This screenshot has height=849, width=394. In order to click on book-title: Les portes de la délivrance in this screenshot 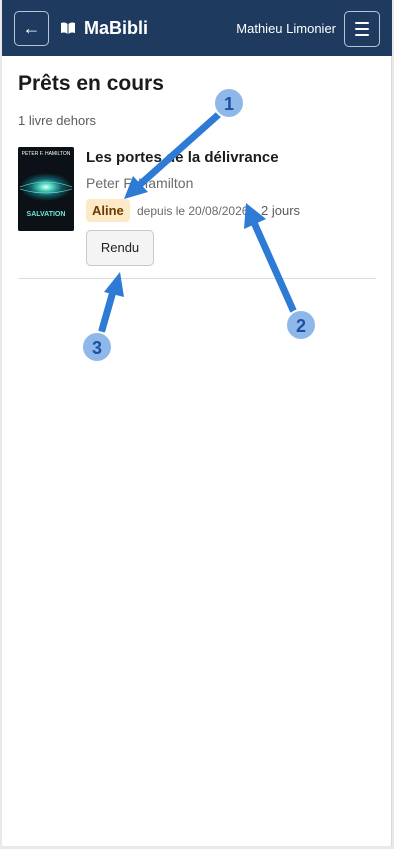, I will do `click(182, 157)`.